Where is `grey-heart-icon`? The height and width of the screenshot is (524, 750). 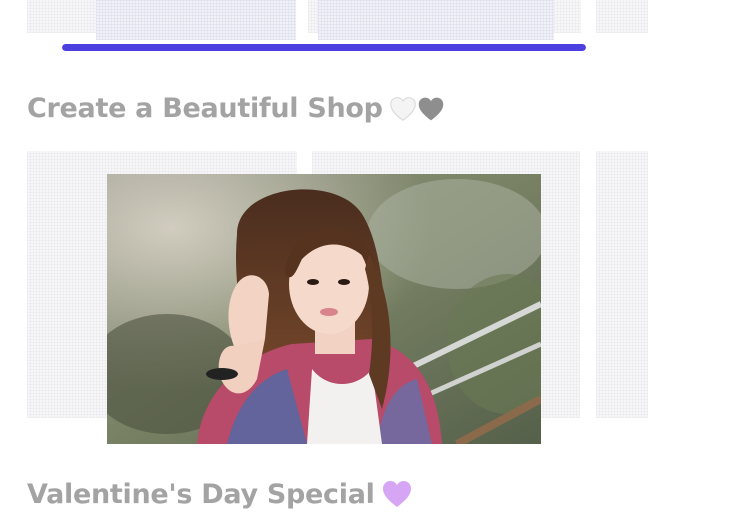
grey-heart-icon is located at coordinates (431, 109).